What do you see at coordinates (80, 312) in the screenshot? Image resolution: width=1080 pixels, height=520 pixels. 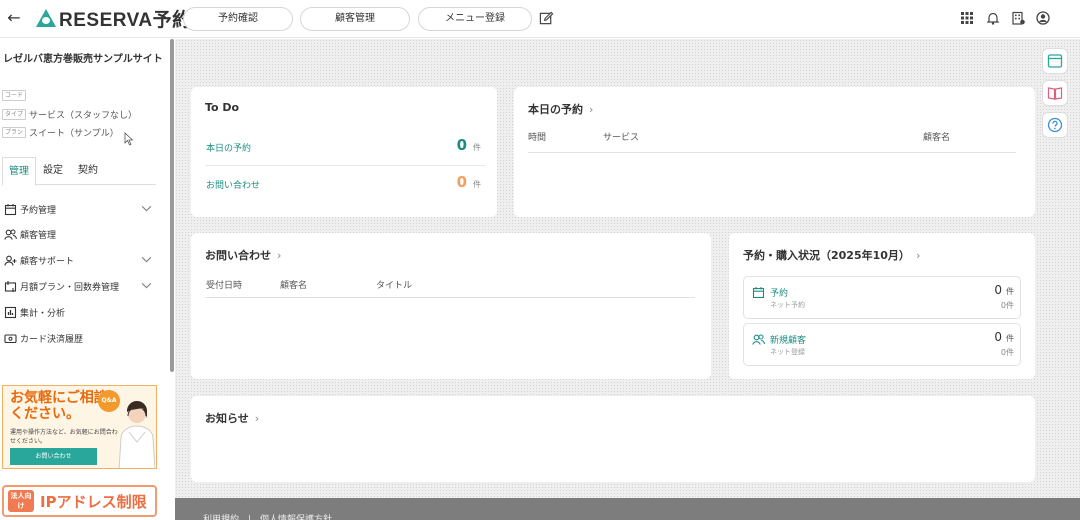 I see `sidebar-item-analytics: 集計・分析` at bounding box center [80, 312].